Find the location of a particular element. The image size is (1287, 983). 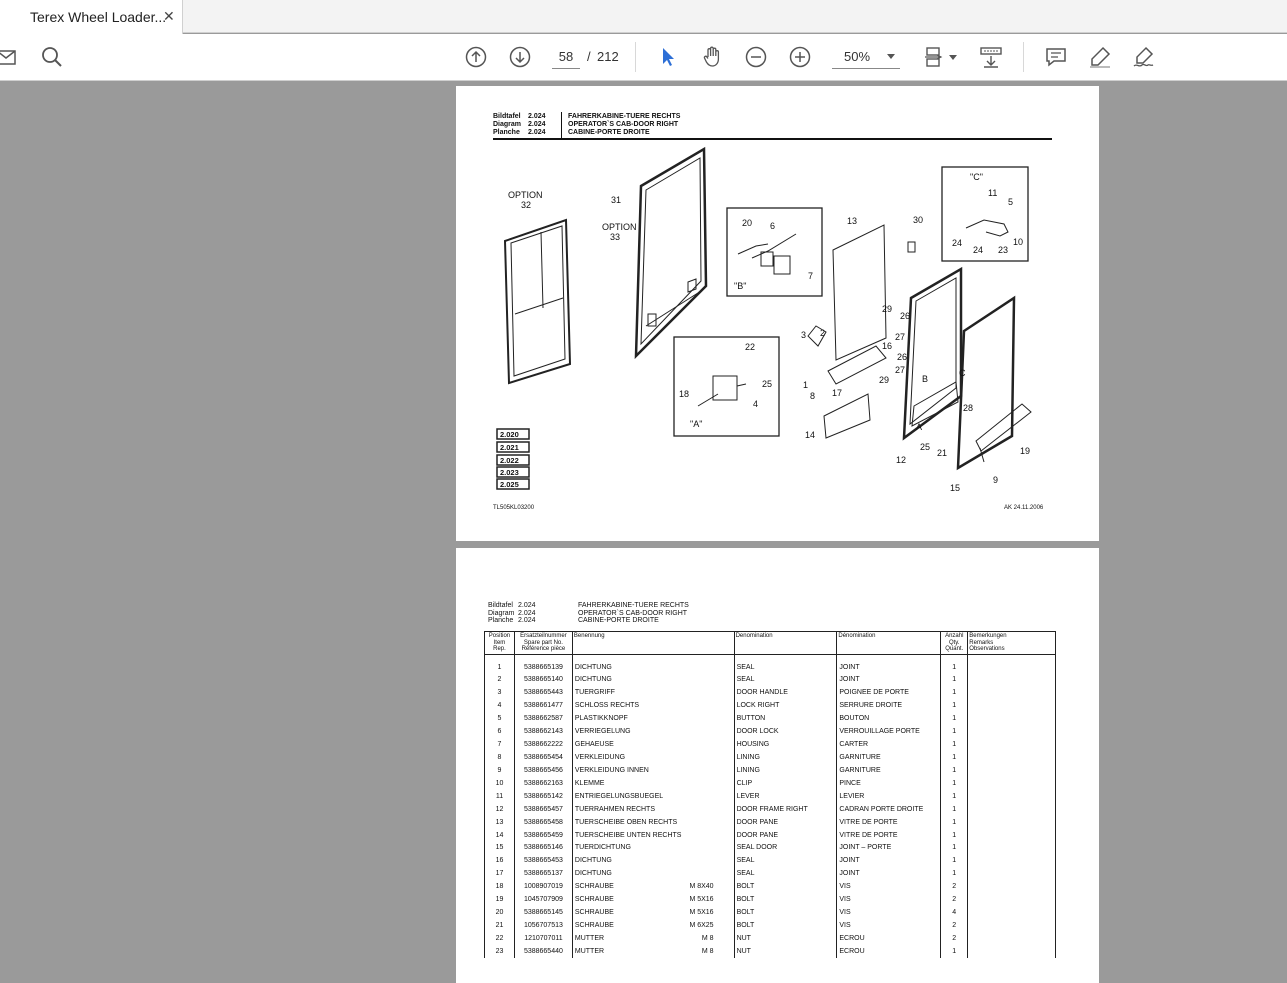

cell-benennung: MUTTER M 8 is located at coordinates (653, 951).